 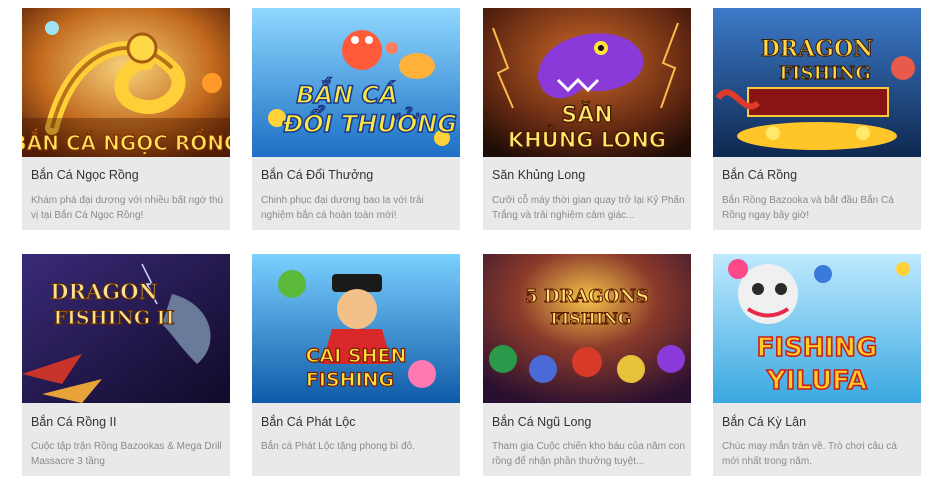 What do you see at coordinates (816, 381) in the screenshot?
I see `svg-text: YILUFA` at bounding box center [816, 381].